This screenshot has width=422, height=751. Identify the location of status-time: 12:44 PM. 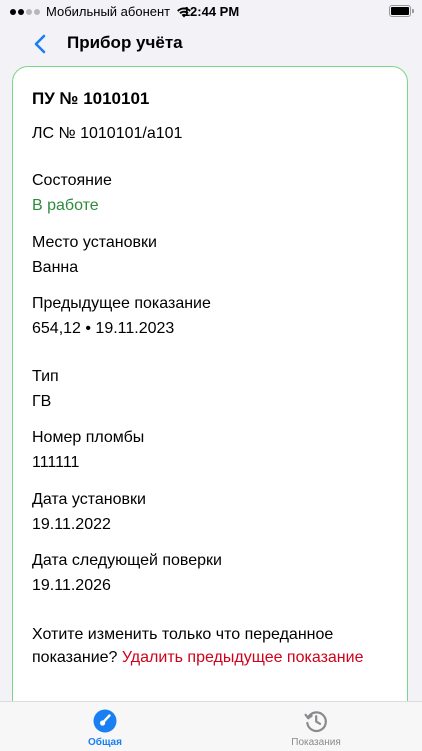
(211, 11).